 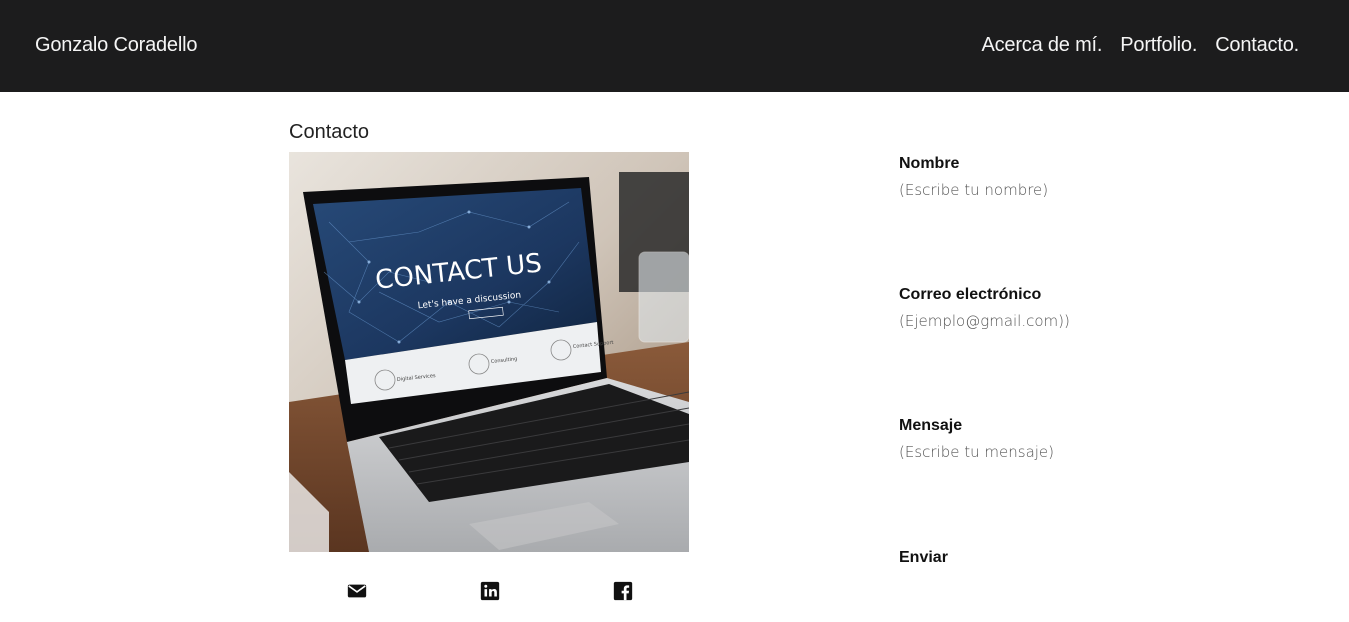 I want to click on nav-menu: Acerca de mí. Portfolio. Contacto., so click(x=1140, y=45).